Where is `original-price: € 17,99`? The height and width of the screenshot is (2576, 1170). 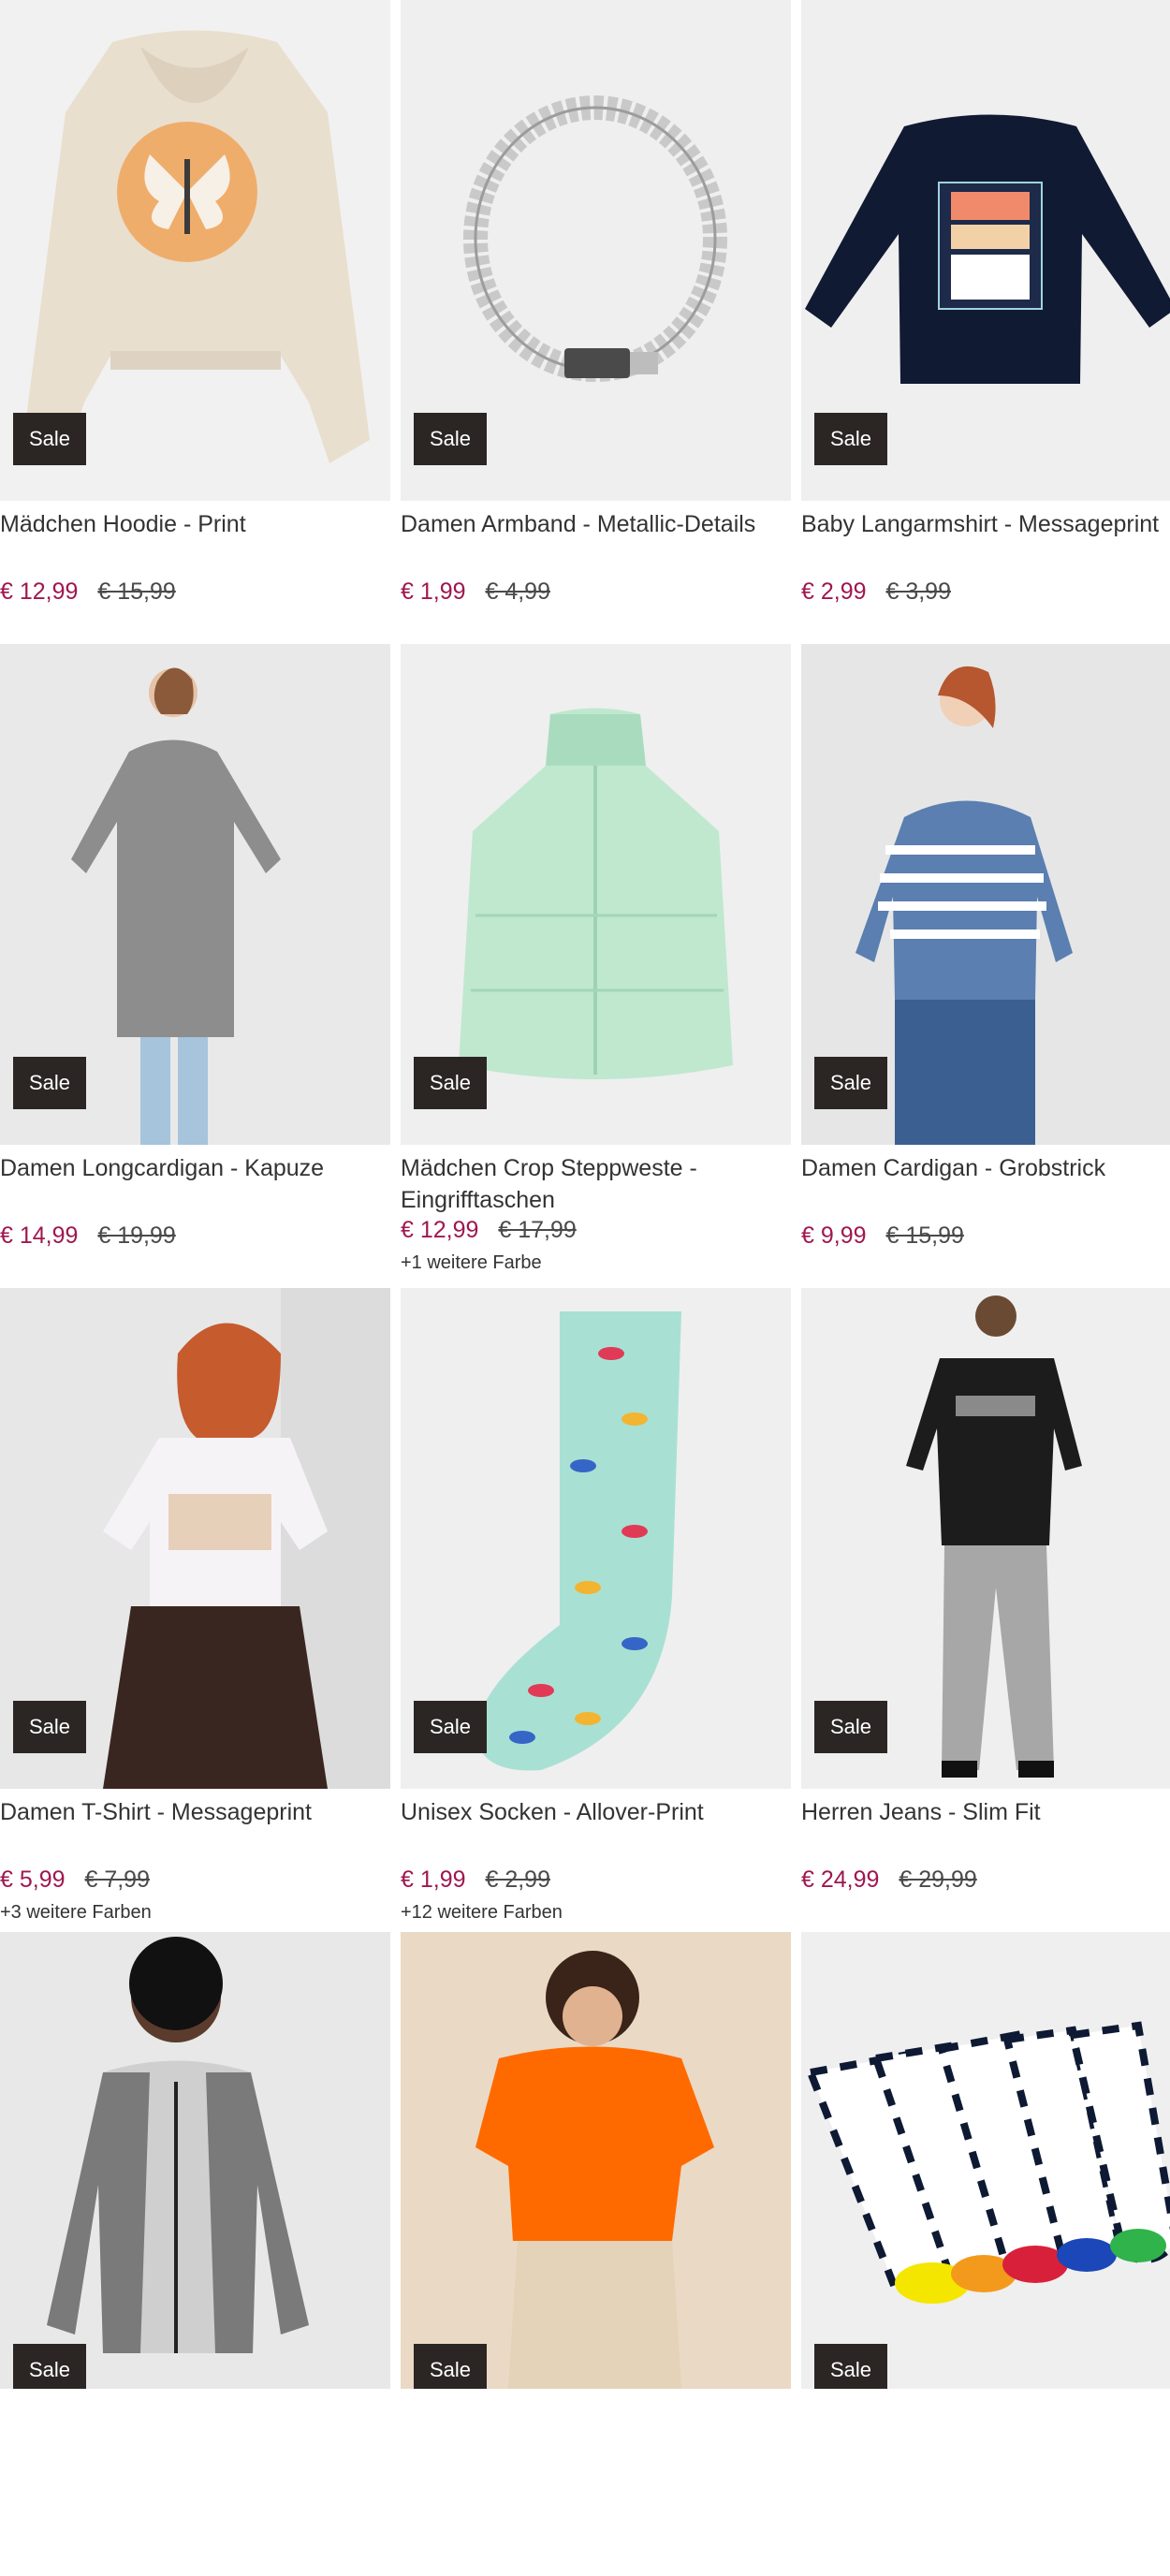 original-price: € 17,99 is located at coordinates (537, 1230).